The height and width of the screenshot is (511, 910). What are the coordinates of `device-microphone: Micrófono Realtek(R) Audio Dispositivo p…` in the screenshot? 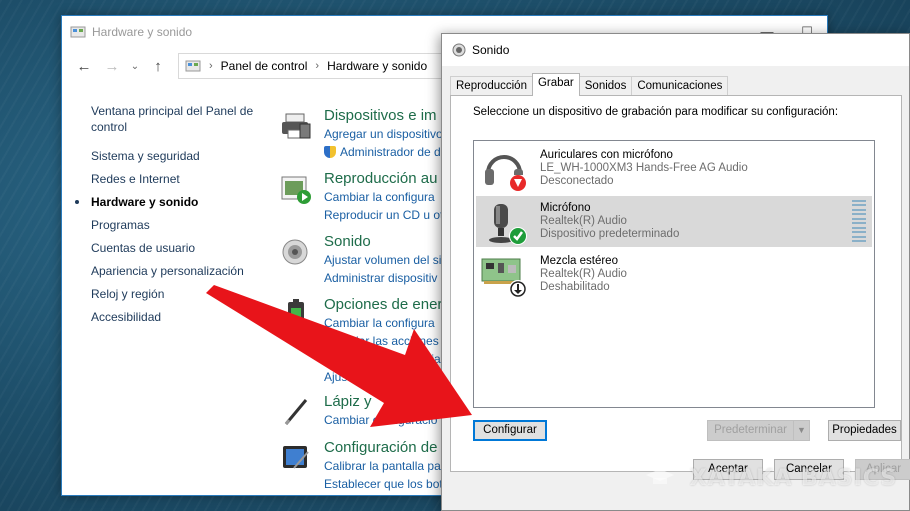 It's located at (674, 221).